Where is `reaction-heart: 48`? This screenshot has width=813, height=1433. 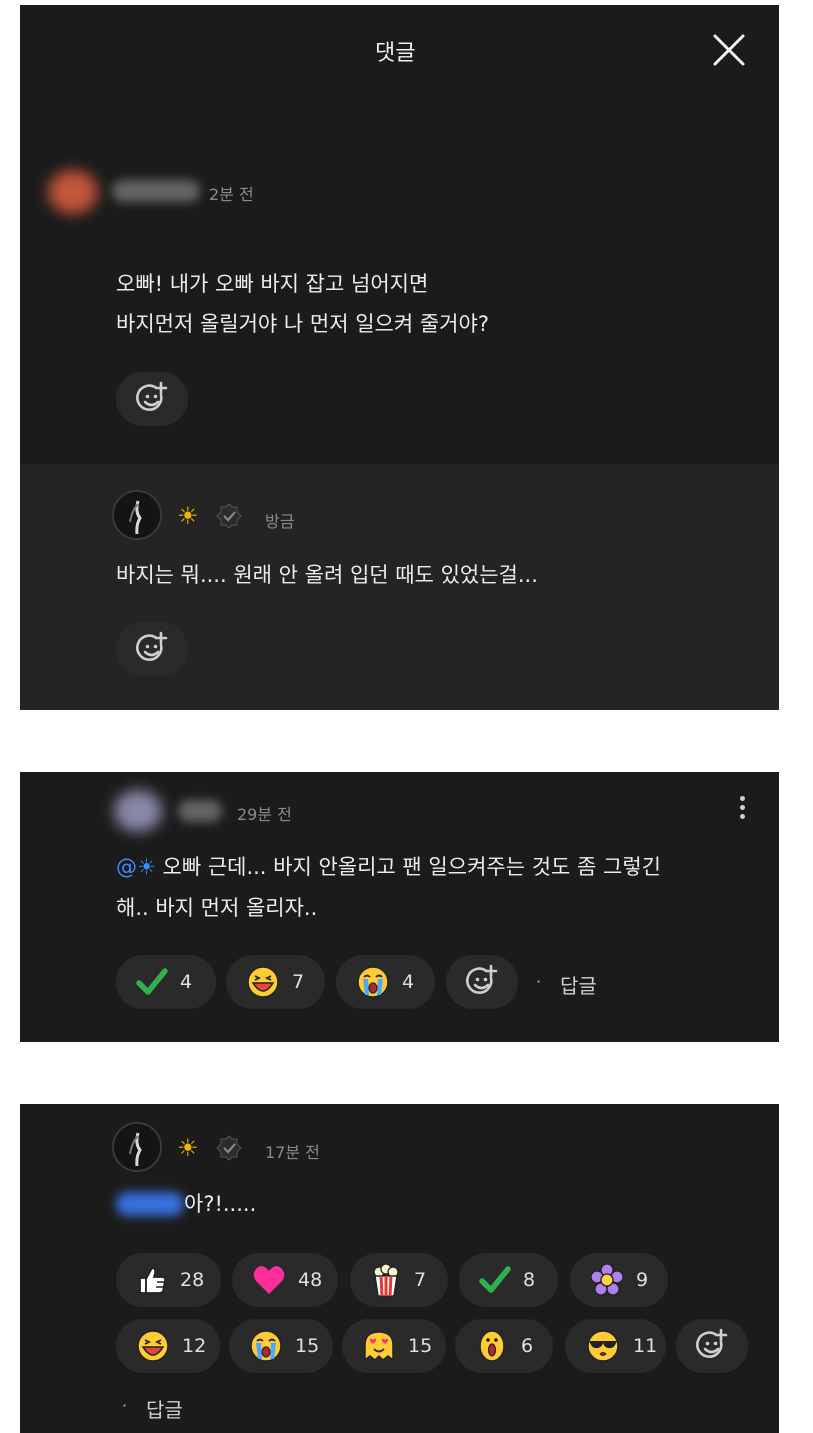
reaction-heart: 48 is located at coordinates (285, 1280).